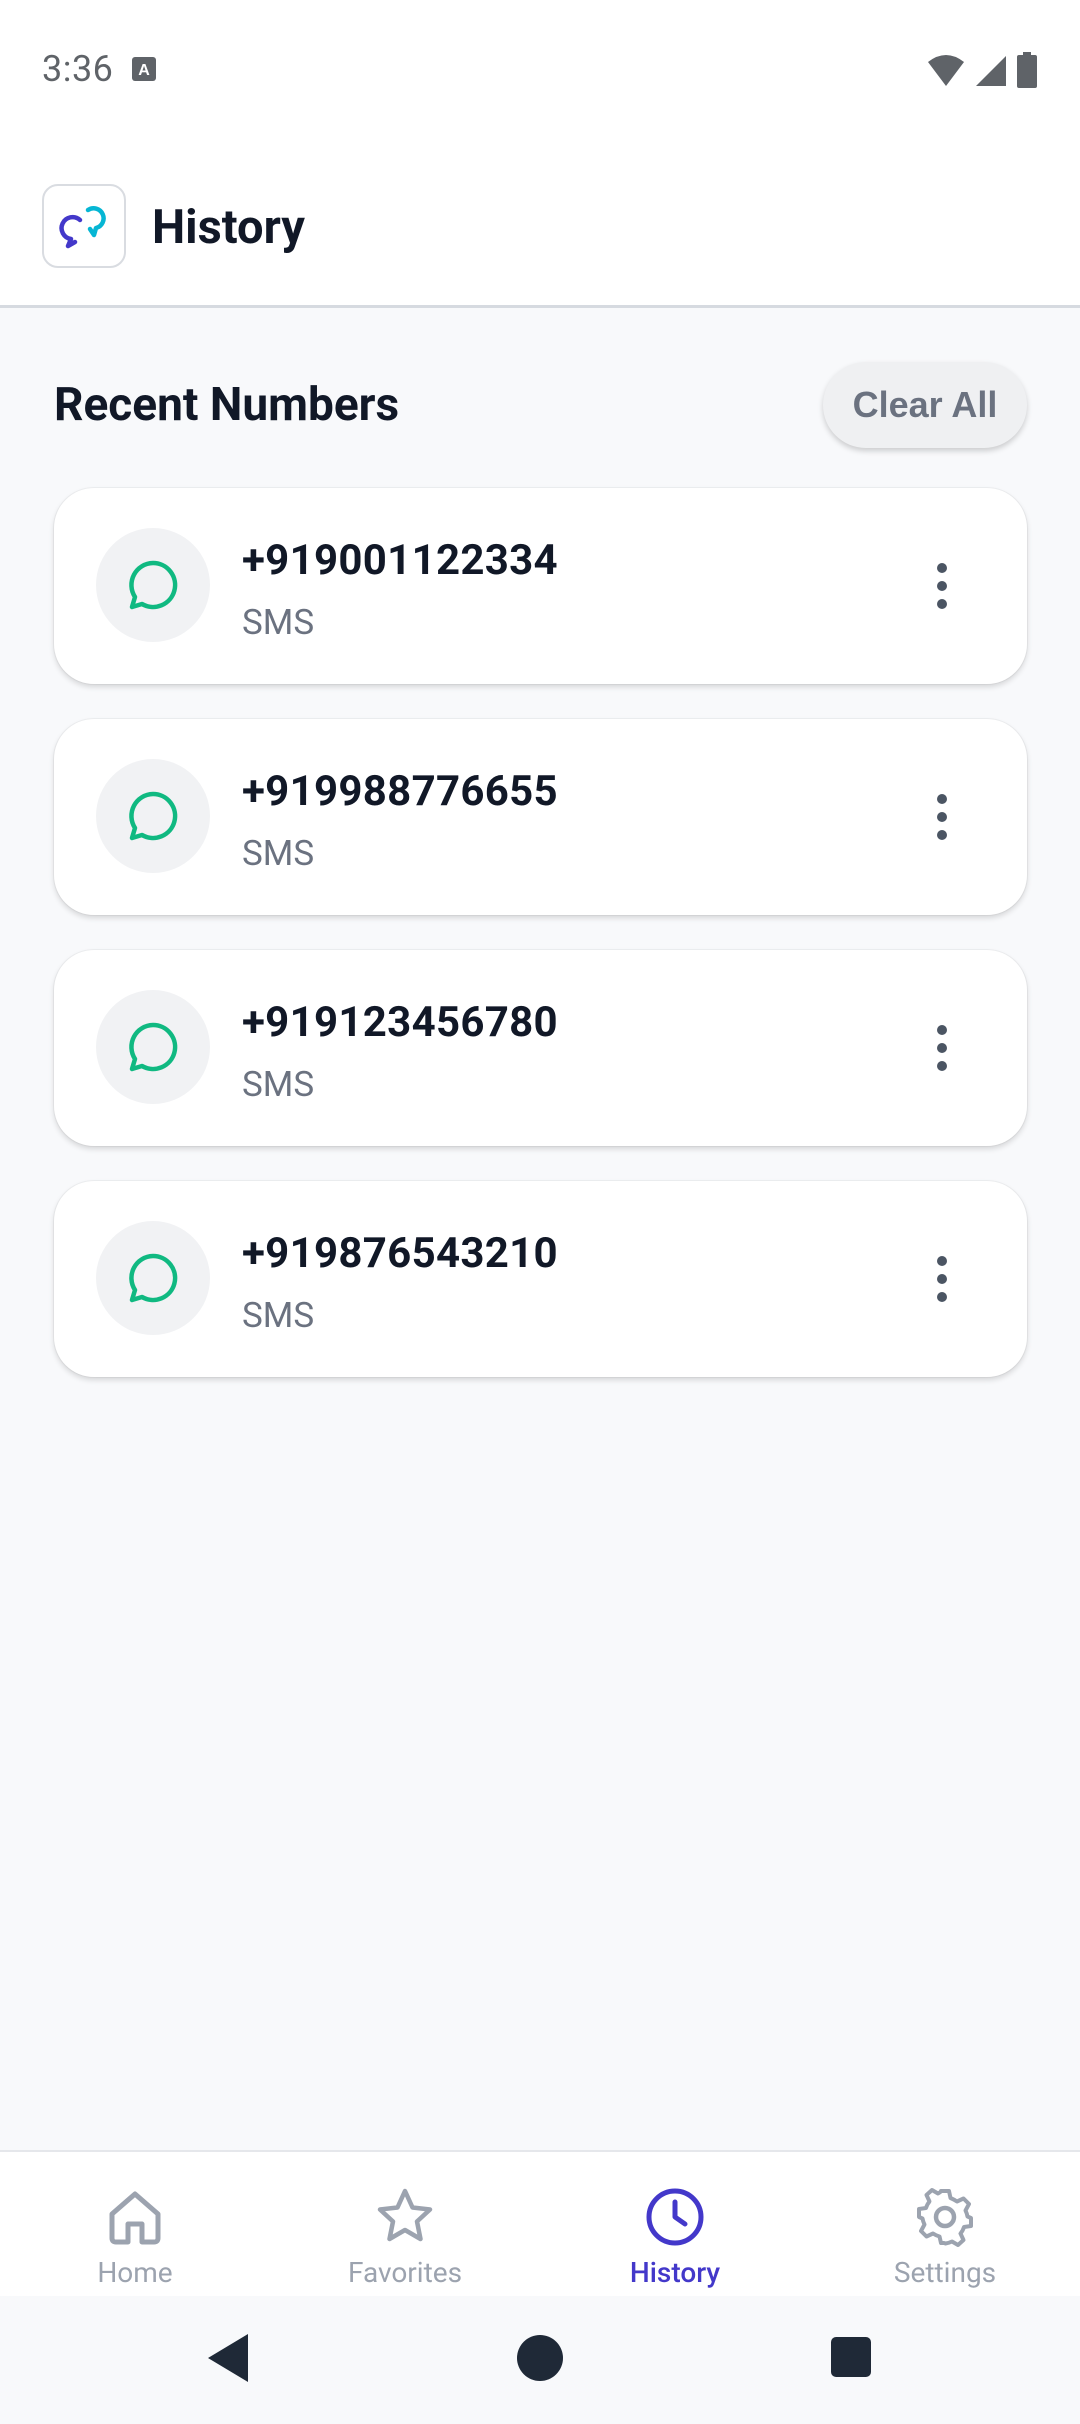 Image resolution: width=1080 pixels, height=2424 pixels. I want to click on home-icon, so click(135, 2218).